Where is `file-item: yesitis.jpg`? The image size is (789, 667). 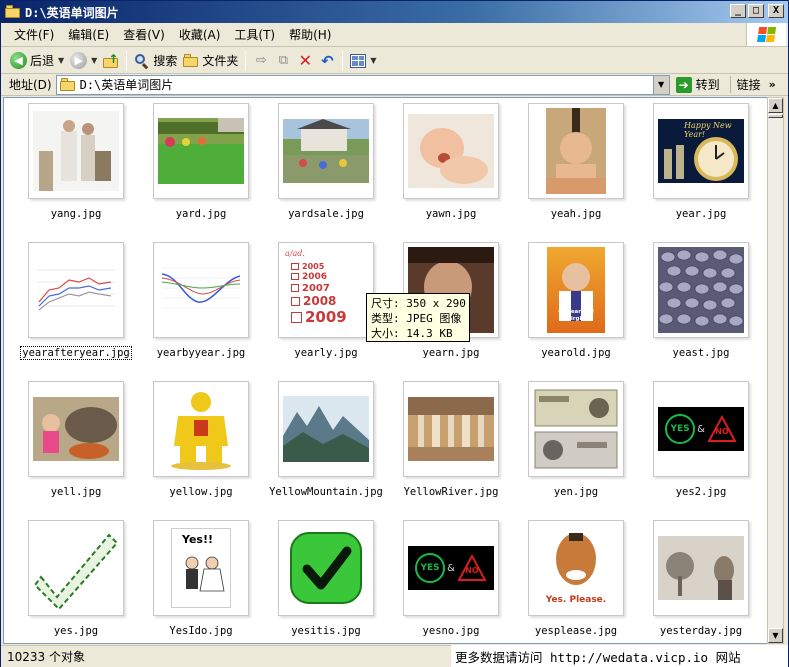
file-item: yesitis.jpg is located at coordinates (314, 581).